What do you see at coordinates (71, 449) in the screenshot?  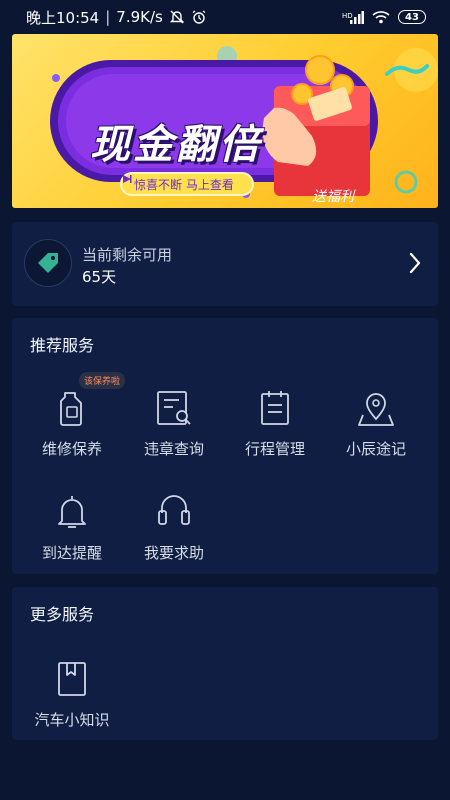 I see `service-label: 维修保养` at bounding box center [71, 449].